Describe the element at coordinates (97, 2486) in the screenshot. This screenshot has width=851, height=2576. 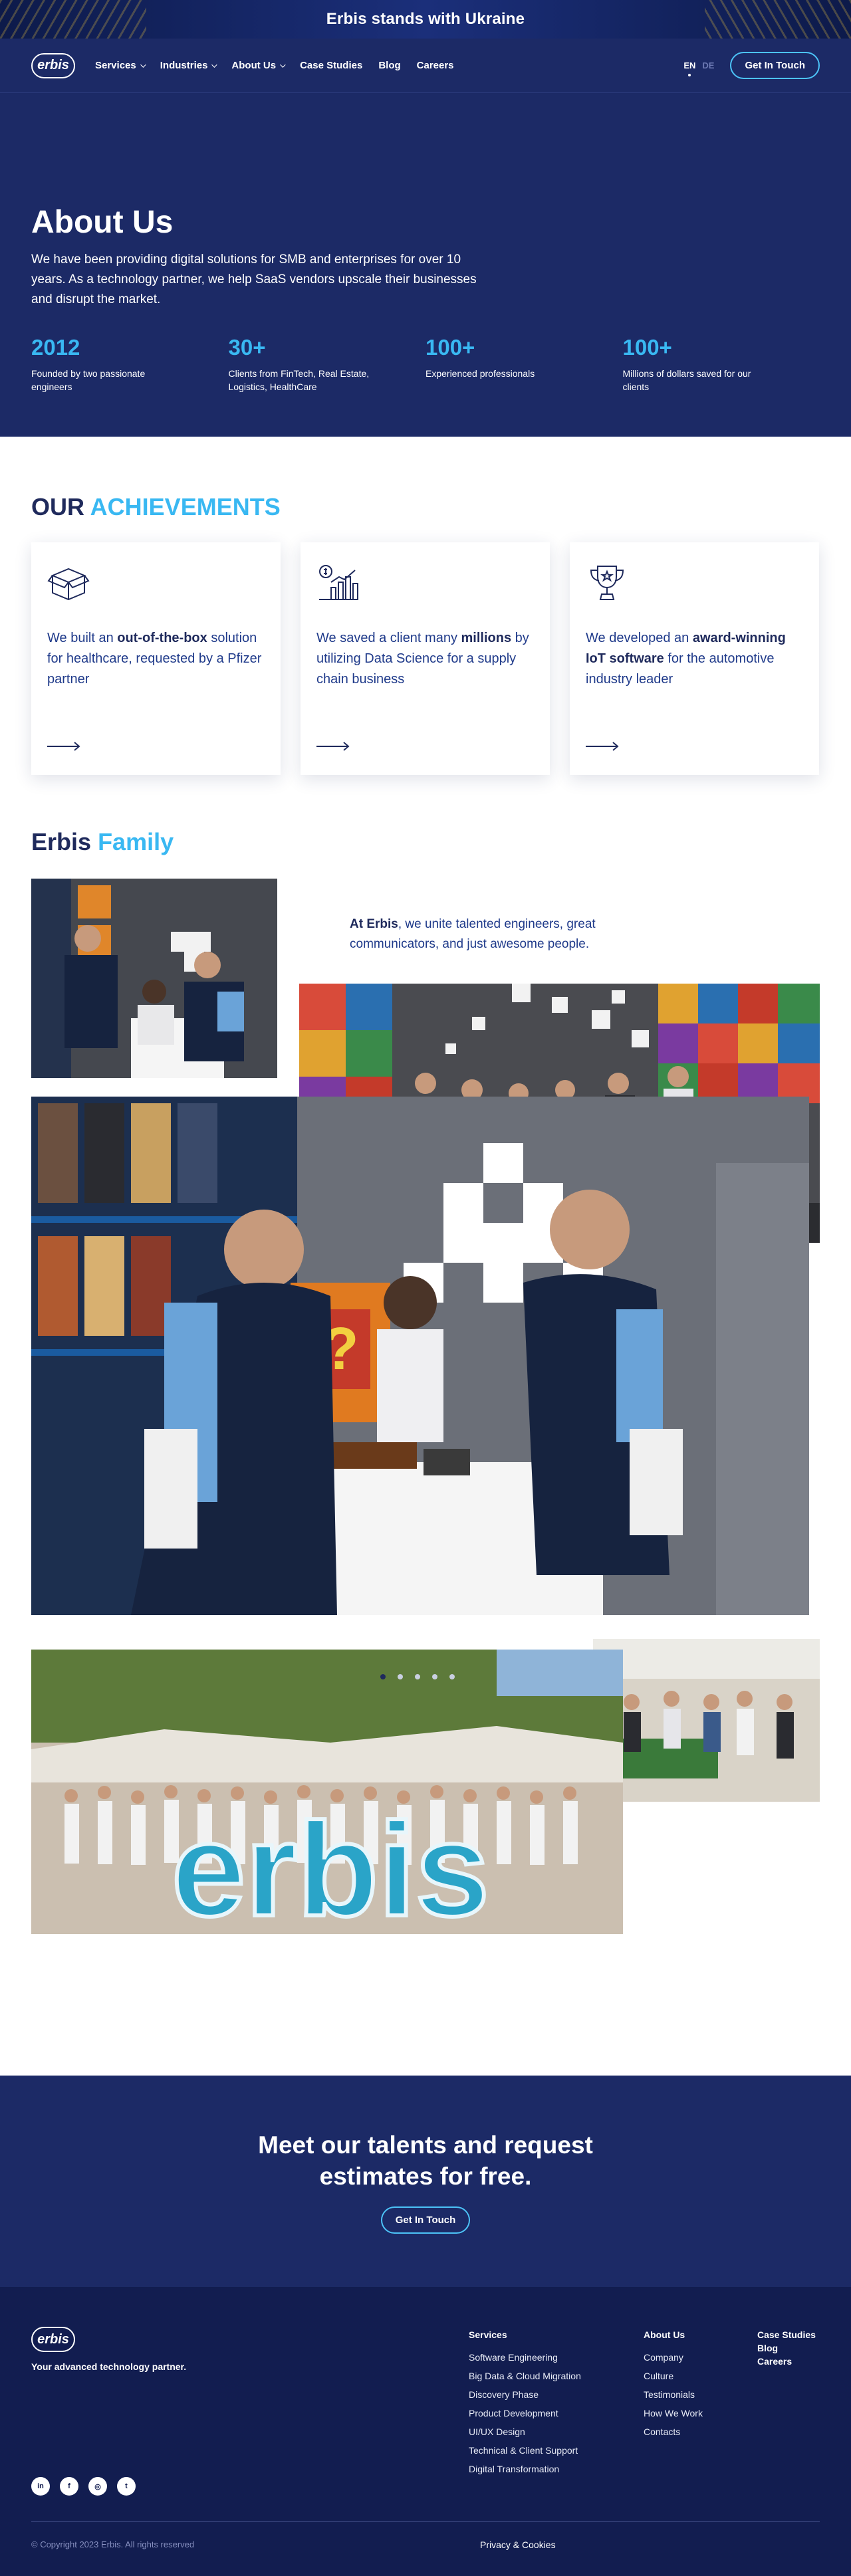
I see `instagram-icon: ◎` at that location.